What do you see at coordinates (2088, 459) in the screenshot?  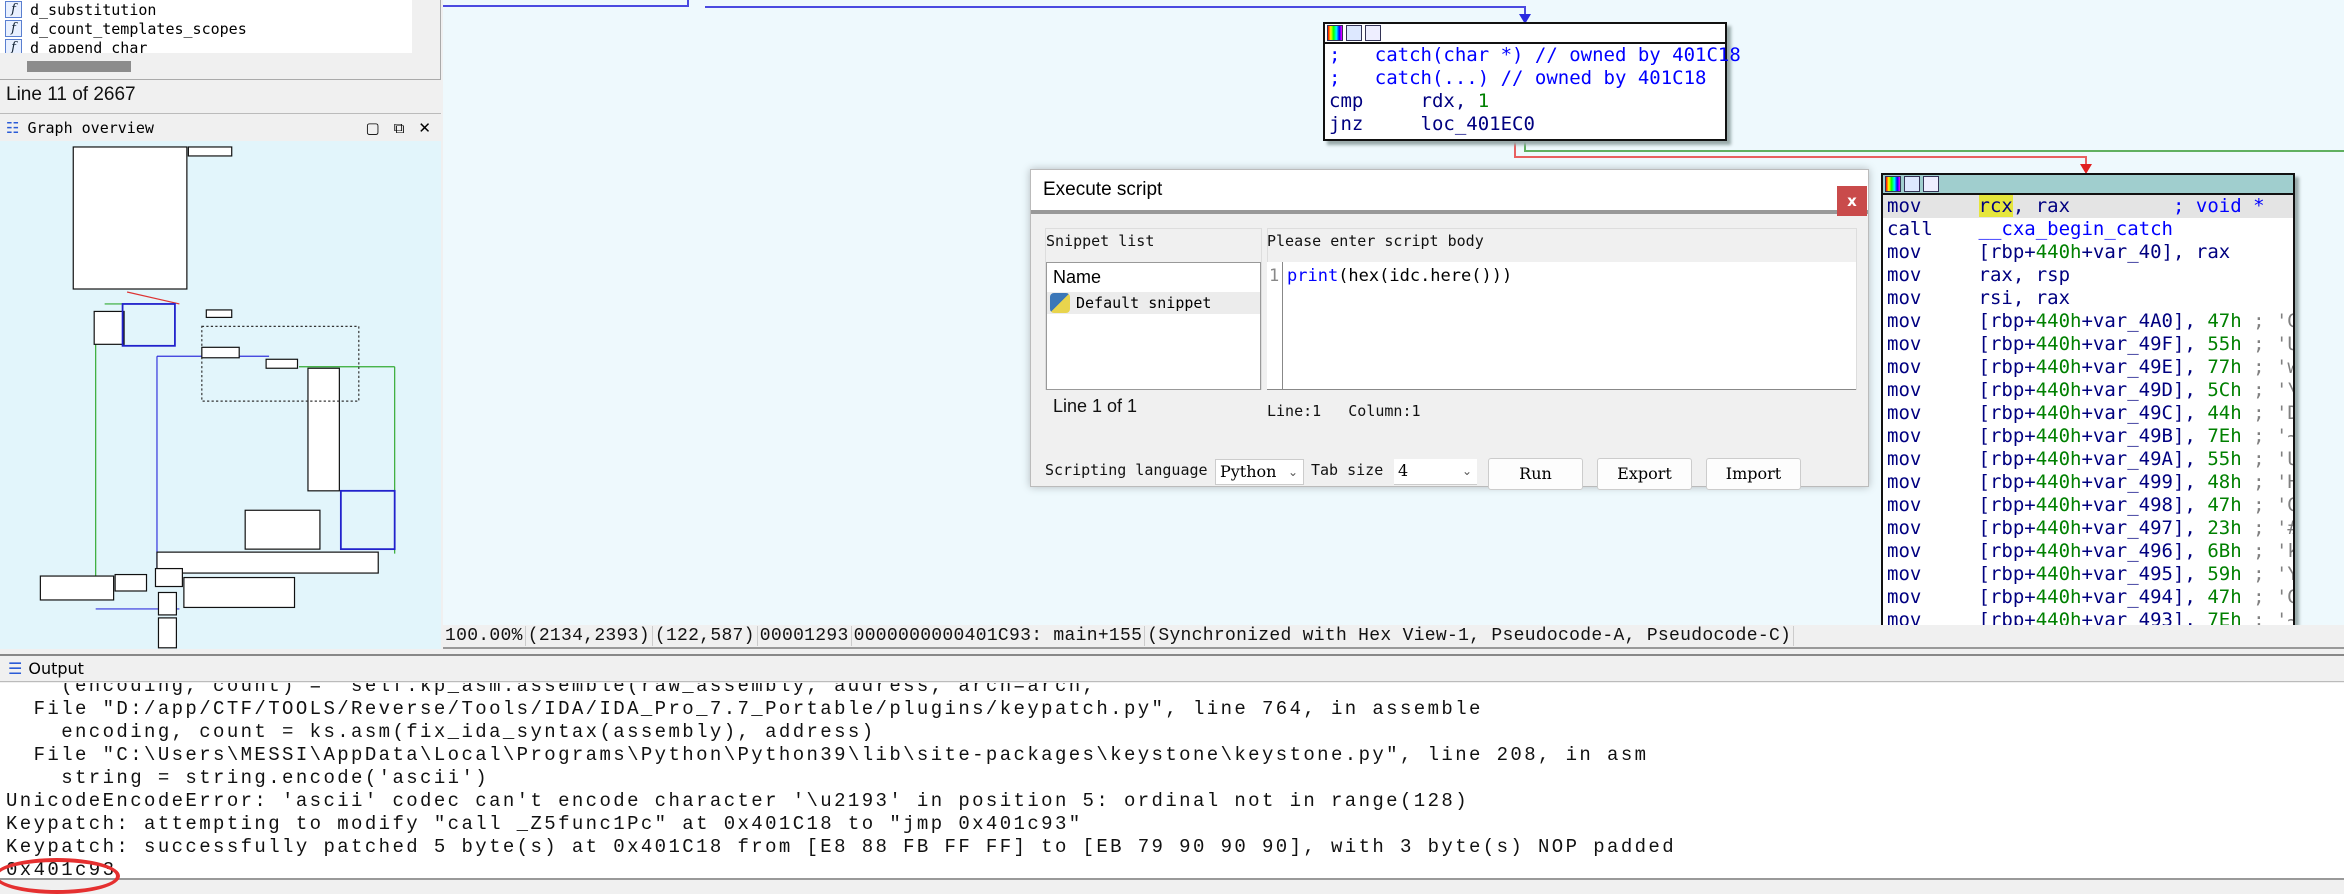 I see `code-line: mov [rbp+440h+var_49A], 55h ; 'U'` at bounding box center [2088, 459].